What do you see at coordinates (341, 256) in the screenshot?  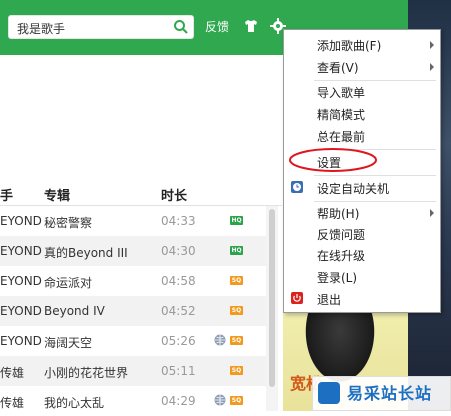 I see `menu-item-label: 在线升级` at bounding box center [341, 256].